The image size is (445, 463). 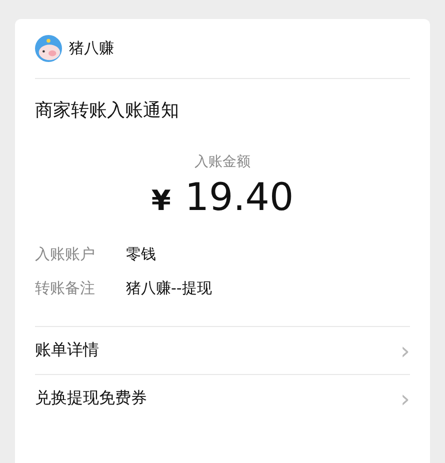 I want to click on link-item: 兑换提现免费券, so click(x=91, y=398).